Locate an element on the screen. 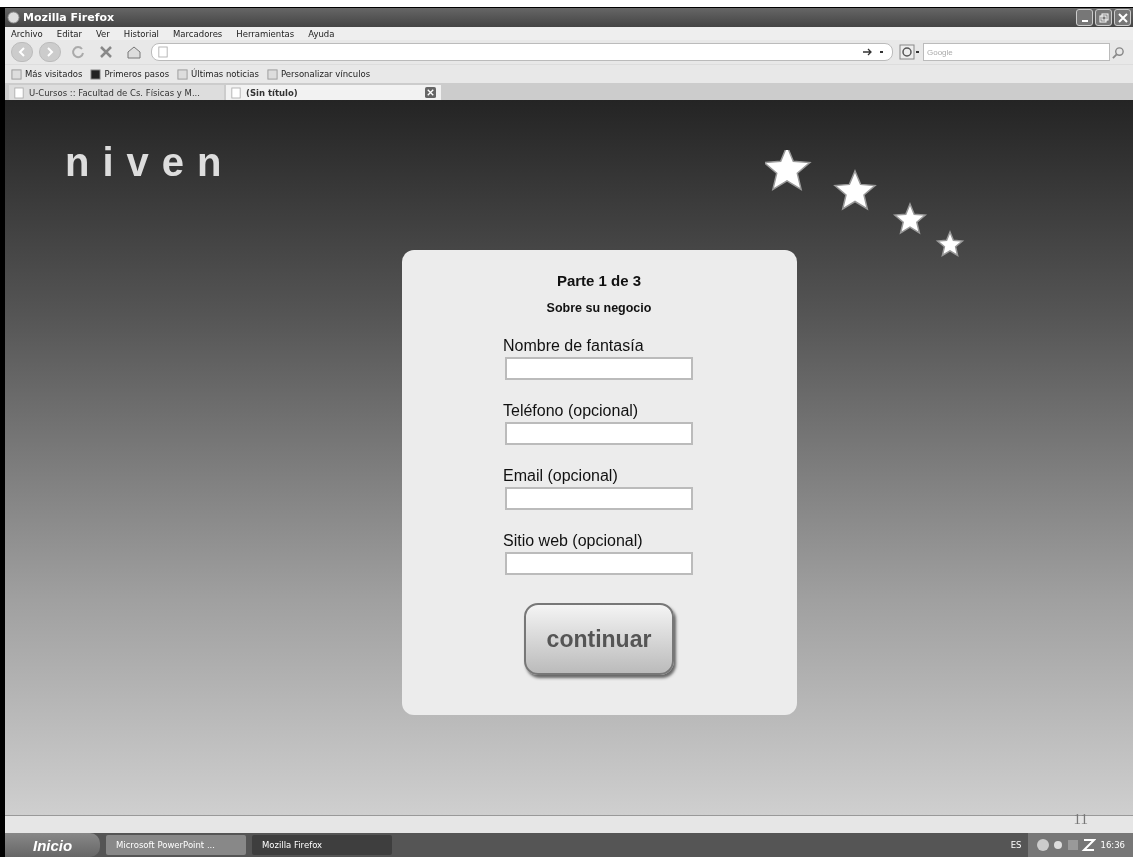 This screenshot has width=1133, height=857. menu-item: Historial is located at coordinates (141, 33).